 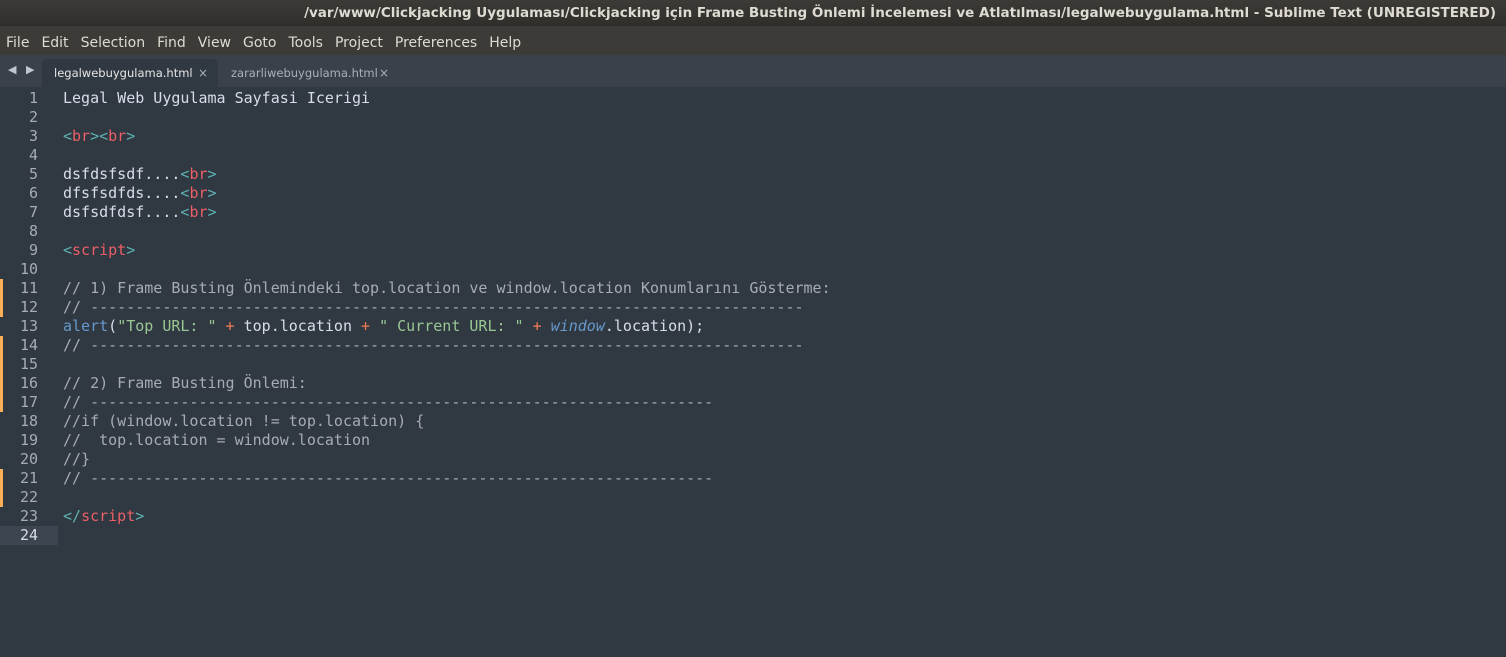 What do you see at coordinates (753, 155) in the screenshot?
I see `code-line: 4` at bounding box center [753, 155].